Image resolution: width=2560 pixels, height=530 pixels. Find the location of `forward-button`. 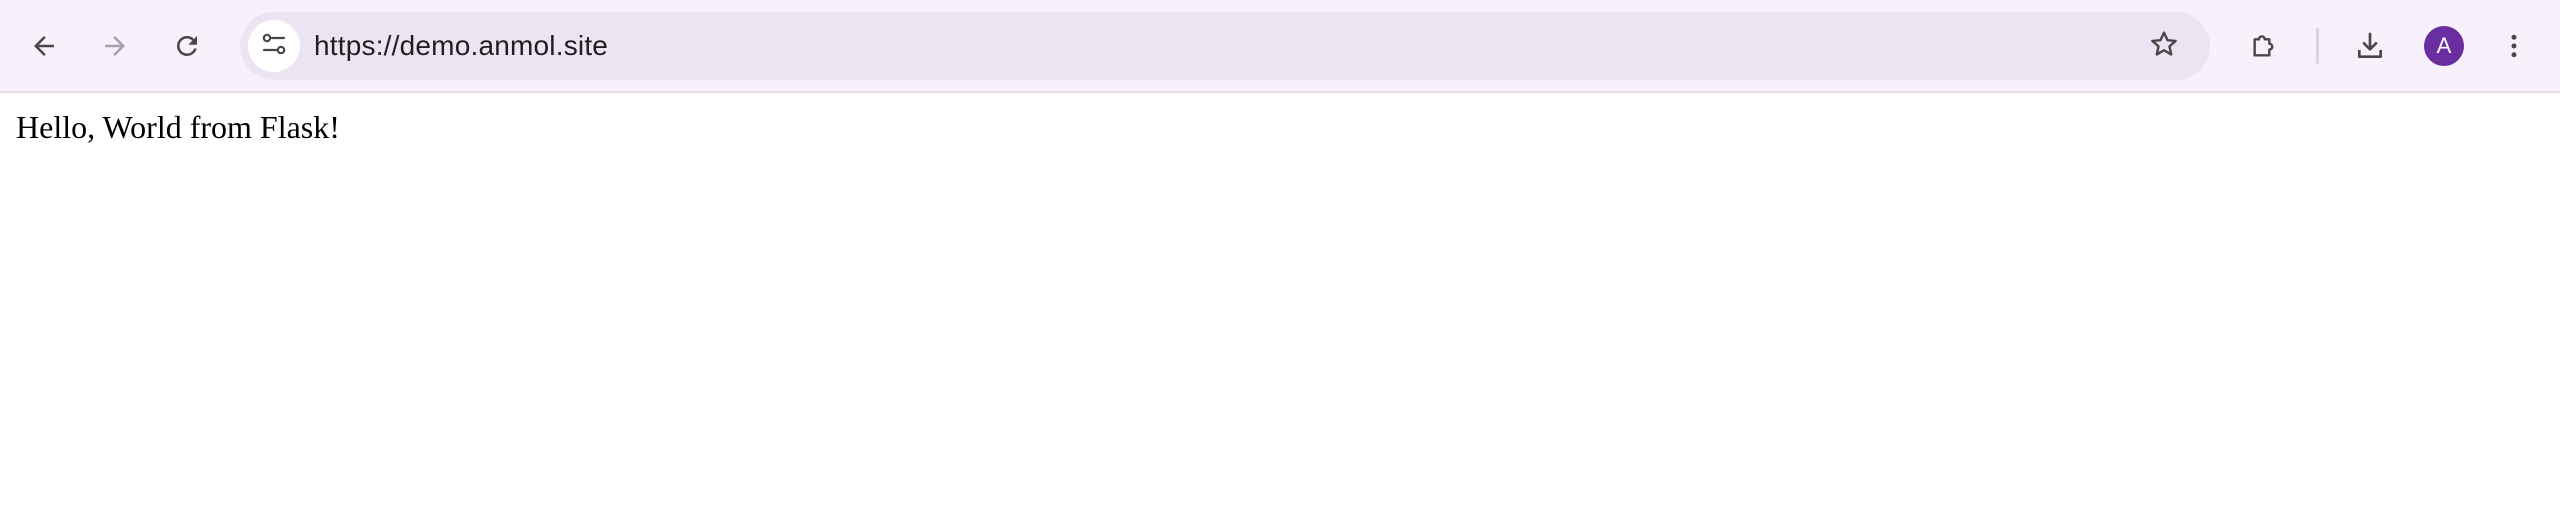

forward-button is located at coordinates (115, 46).